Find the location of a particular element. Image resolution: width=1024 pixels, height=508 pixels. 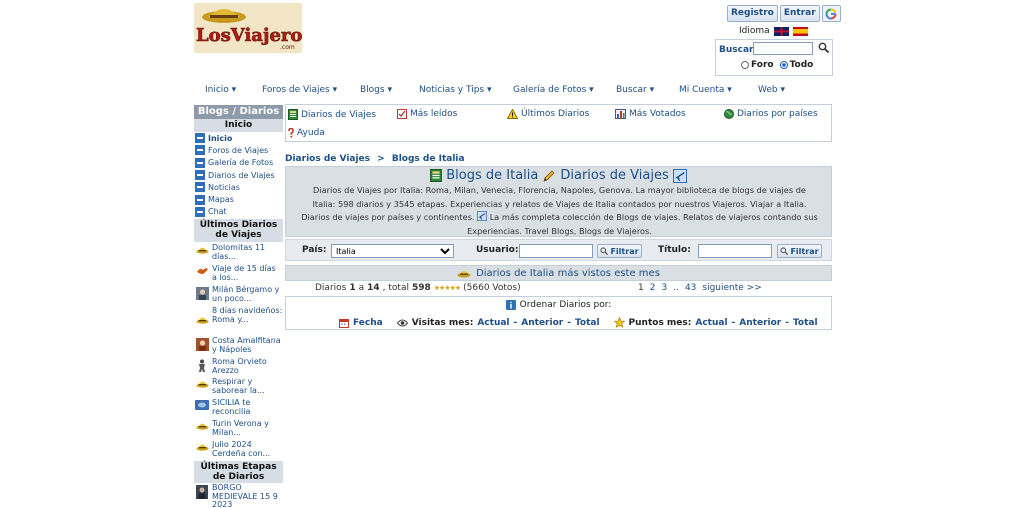

visitas-actual-link: Actual is located at coordinates (493, 323).